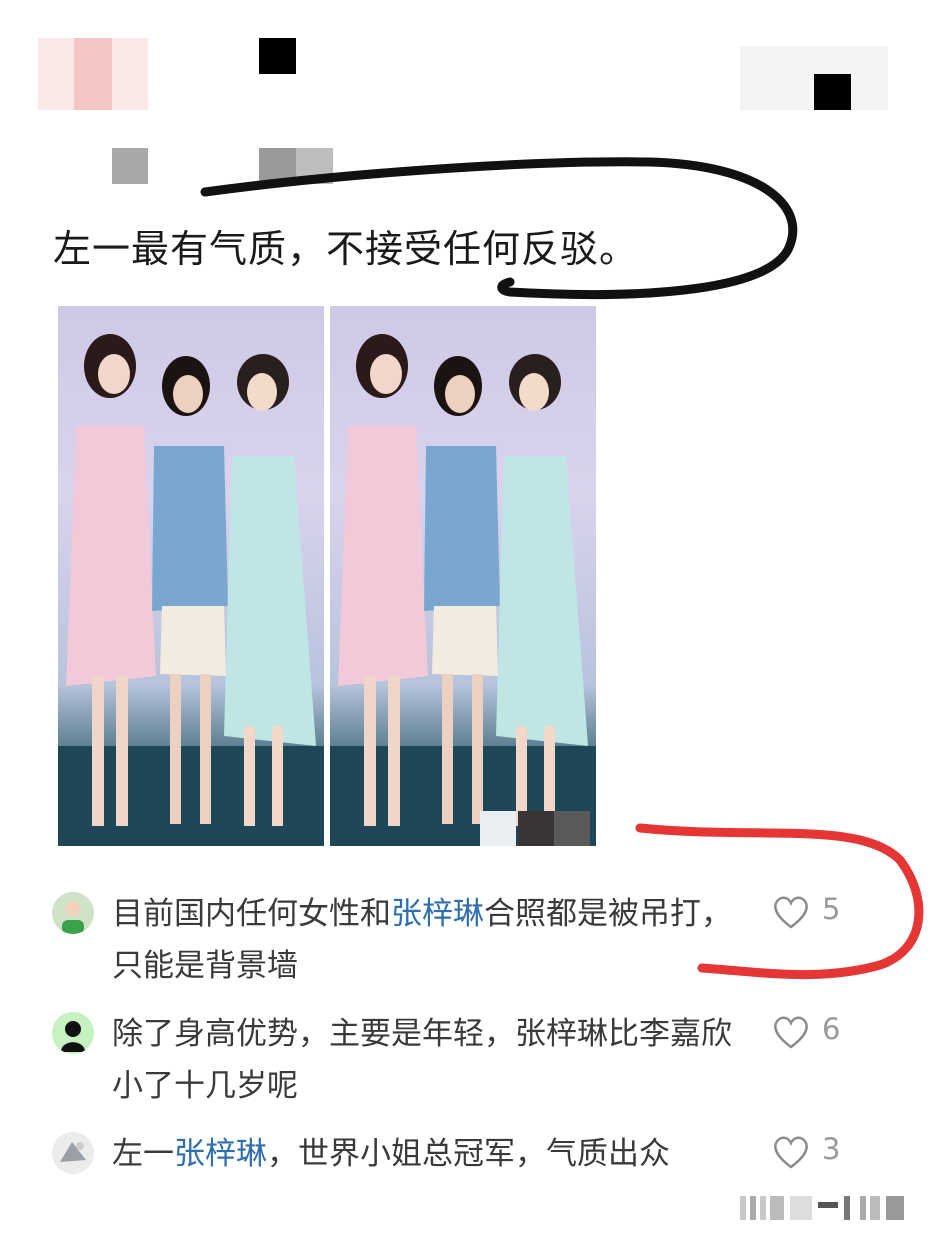  I want to click on comment-text-part: 目前国内任何女性和, so click(251, 914).